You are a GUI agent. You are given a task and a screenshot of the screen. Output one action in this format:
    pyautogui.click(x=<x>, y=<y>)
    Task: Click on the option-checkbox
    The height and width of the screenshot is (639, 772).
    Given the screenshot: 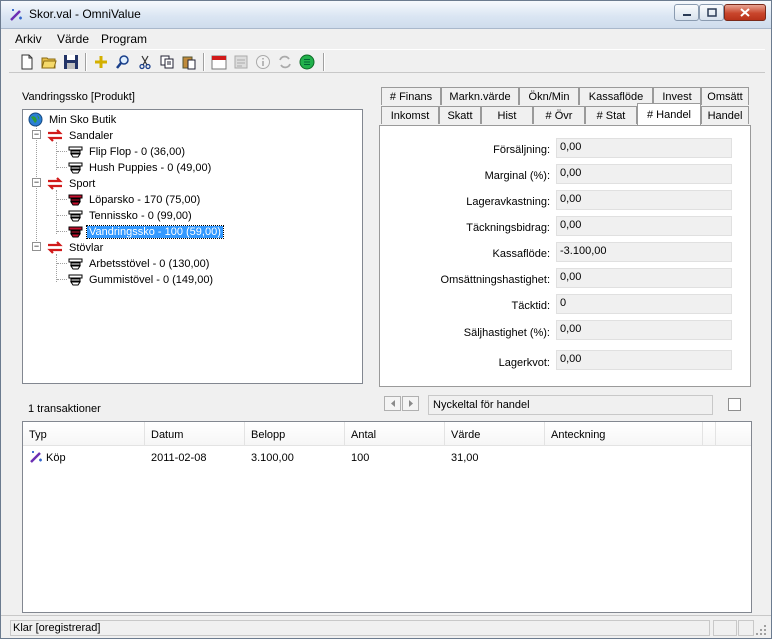 What is the action you would take?
    pyautogui.click(x=734, y=404)
    